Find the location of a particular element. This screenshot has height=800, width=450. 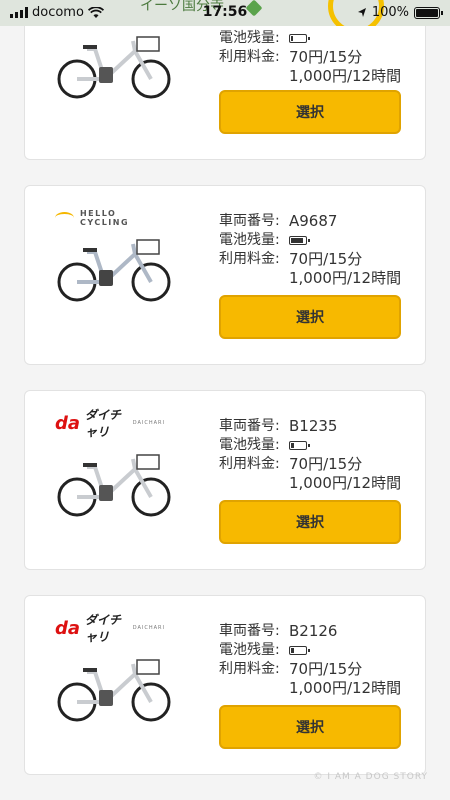

vehicle-no-value: B1235 is located at coordinates (313, 426).